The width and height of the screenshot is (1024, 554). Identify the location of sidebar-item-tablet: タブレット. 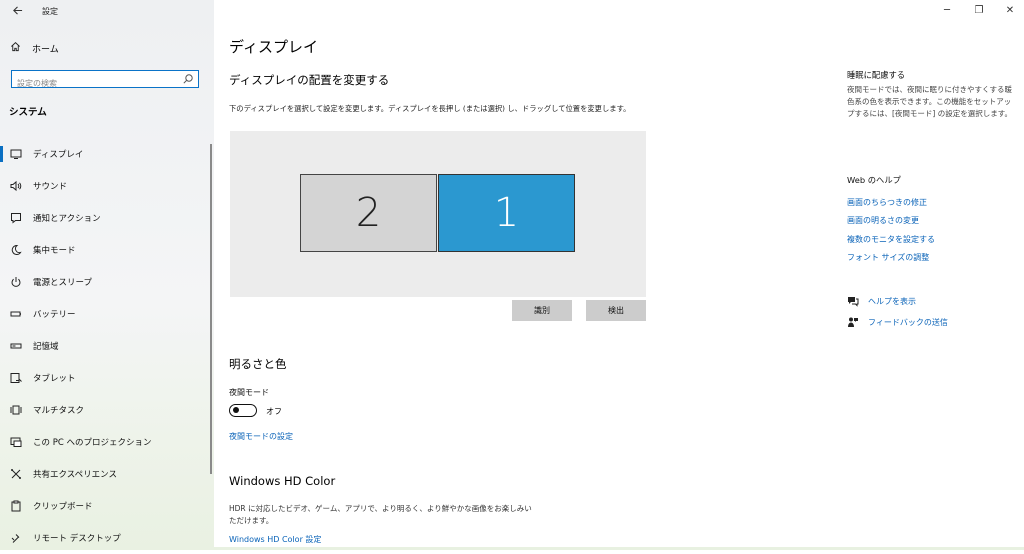
(107, 378).